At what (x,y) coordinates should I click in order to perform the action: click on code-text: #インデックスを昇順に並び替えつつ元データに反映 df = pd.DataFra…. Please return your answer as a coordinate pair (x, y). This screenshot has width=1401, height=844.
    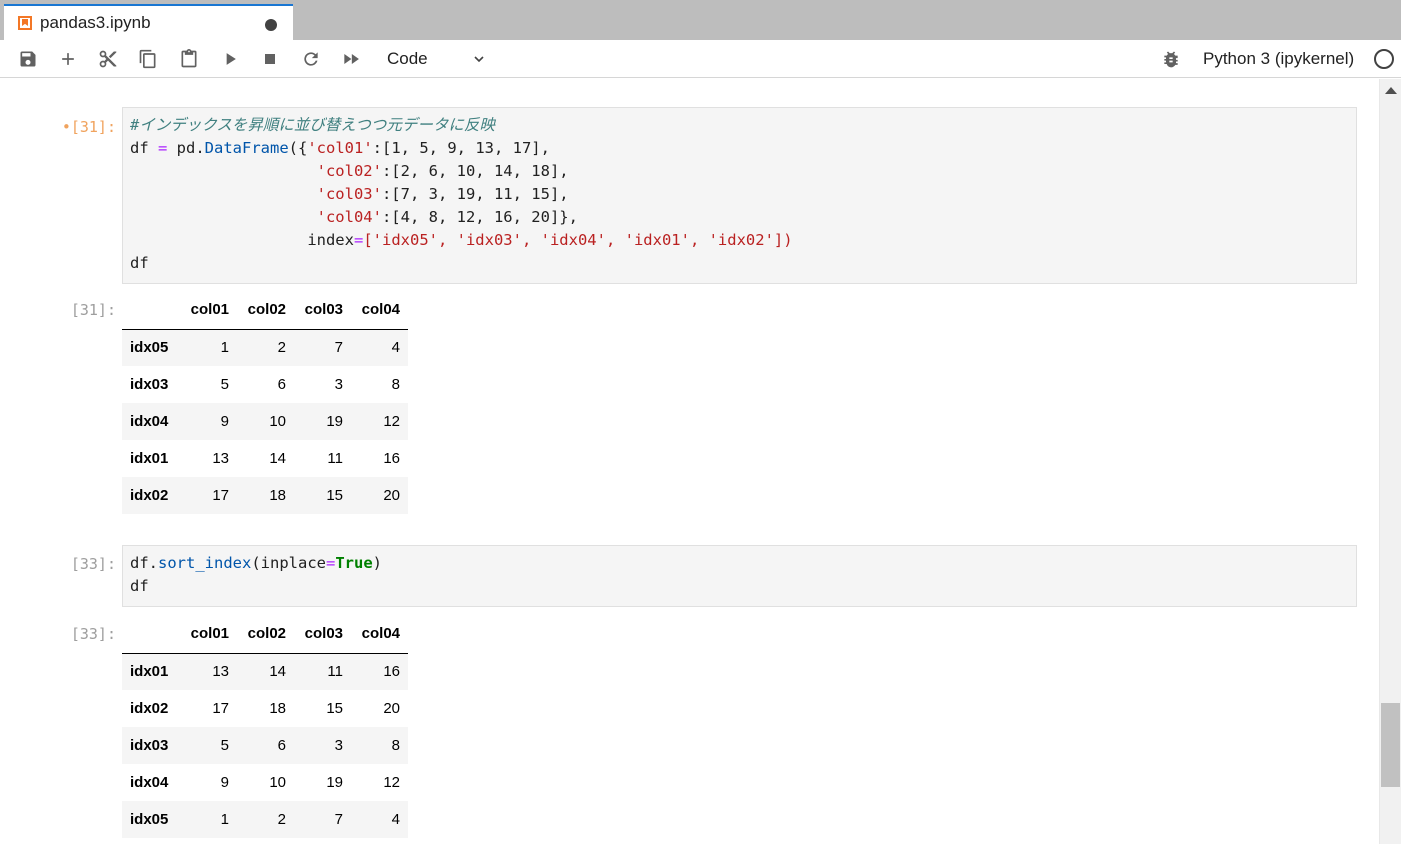
    Looking at the image, I should click on (461, 194).